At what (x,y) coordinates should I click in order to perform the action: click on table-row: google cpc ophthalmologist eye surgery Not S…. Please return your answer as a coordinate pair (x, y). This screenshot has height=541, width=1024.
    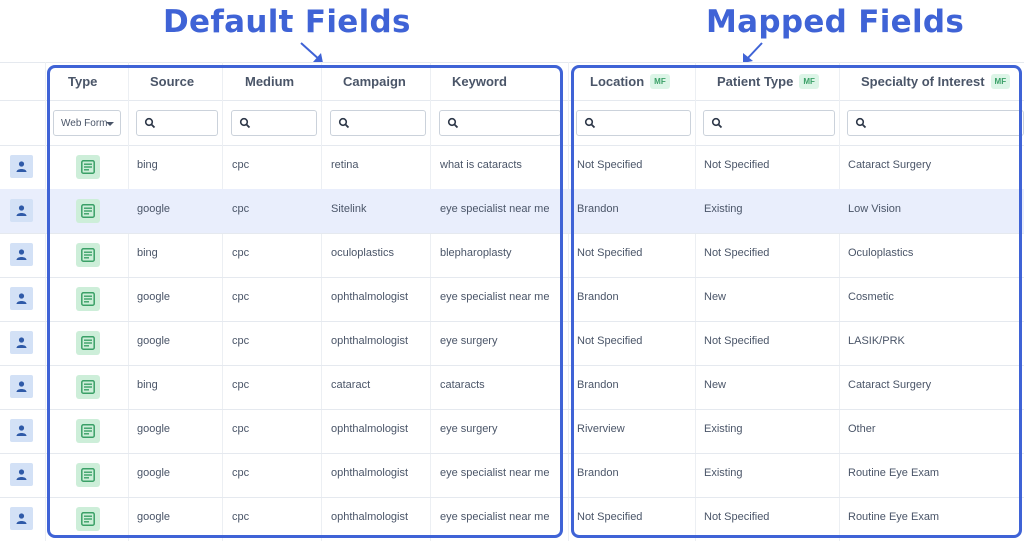
    Looking at the image, I should click on (512, 343).